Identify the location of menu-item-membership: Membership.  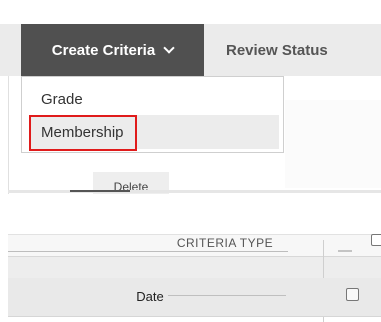
(154, 132).